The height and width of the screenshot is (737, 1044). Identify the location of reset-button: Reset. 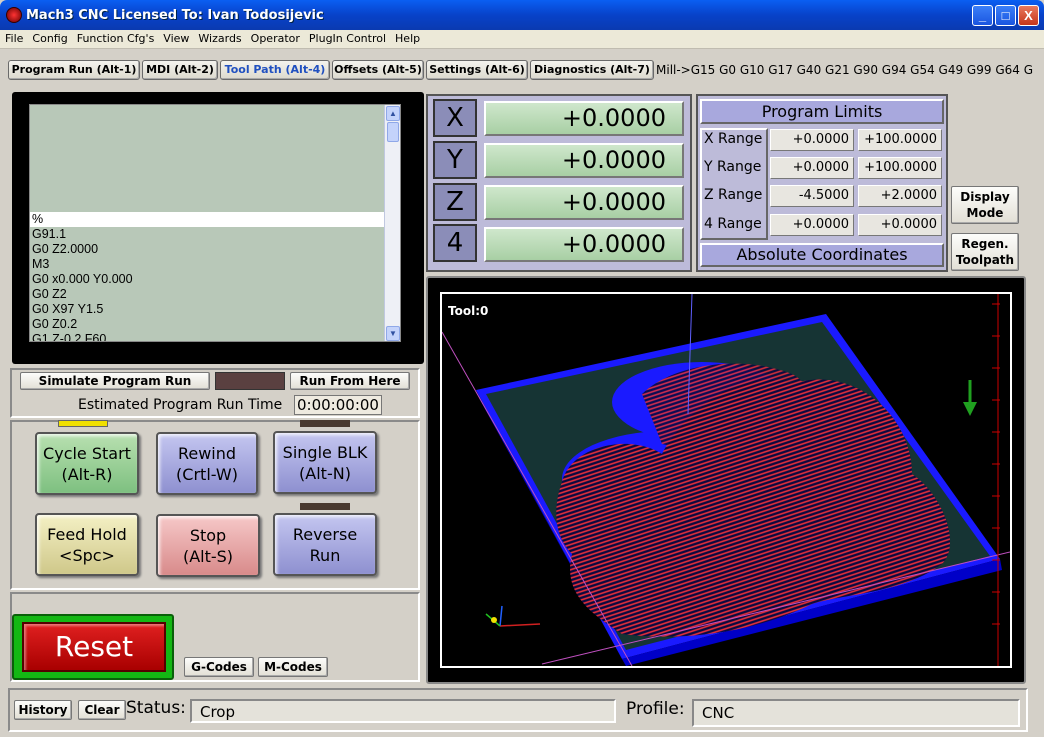
(94, 647).